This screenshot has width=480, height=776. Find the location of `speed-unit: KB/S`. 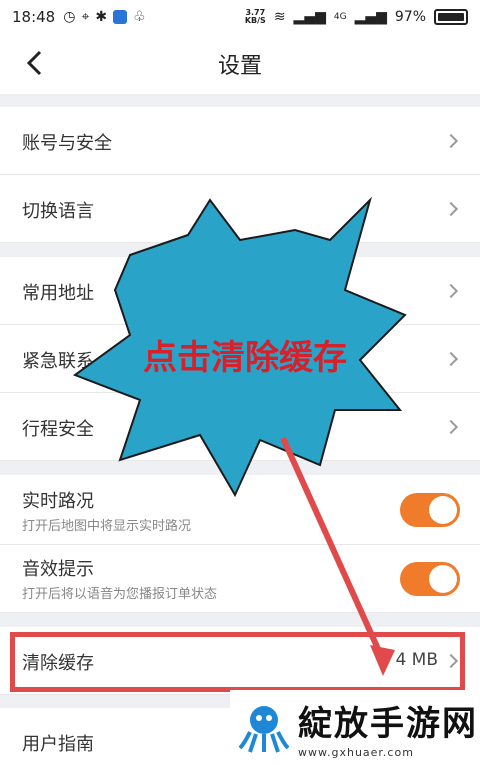

speed-unit: KB/S is located at coordinates (255, 20).